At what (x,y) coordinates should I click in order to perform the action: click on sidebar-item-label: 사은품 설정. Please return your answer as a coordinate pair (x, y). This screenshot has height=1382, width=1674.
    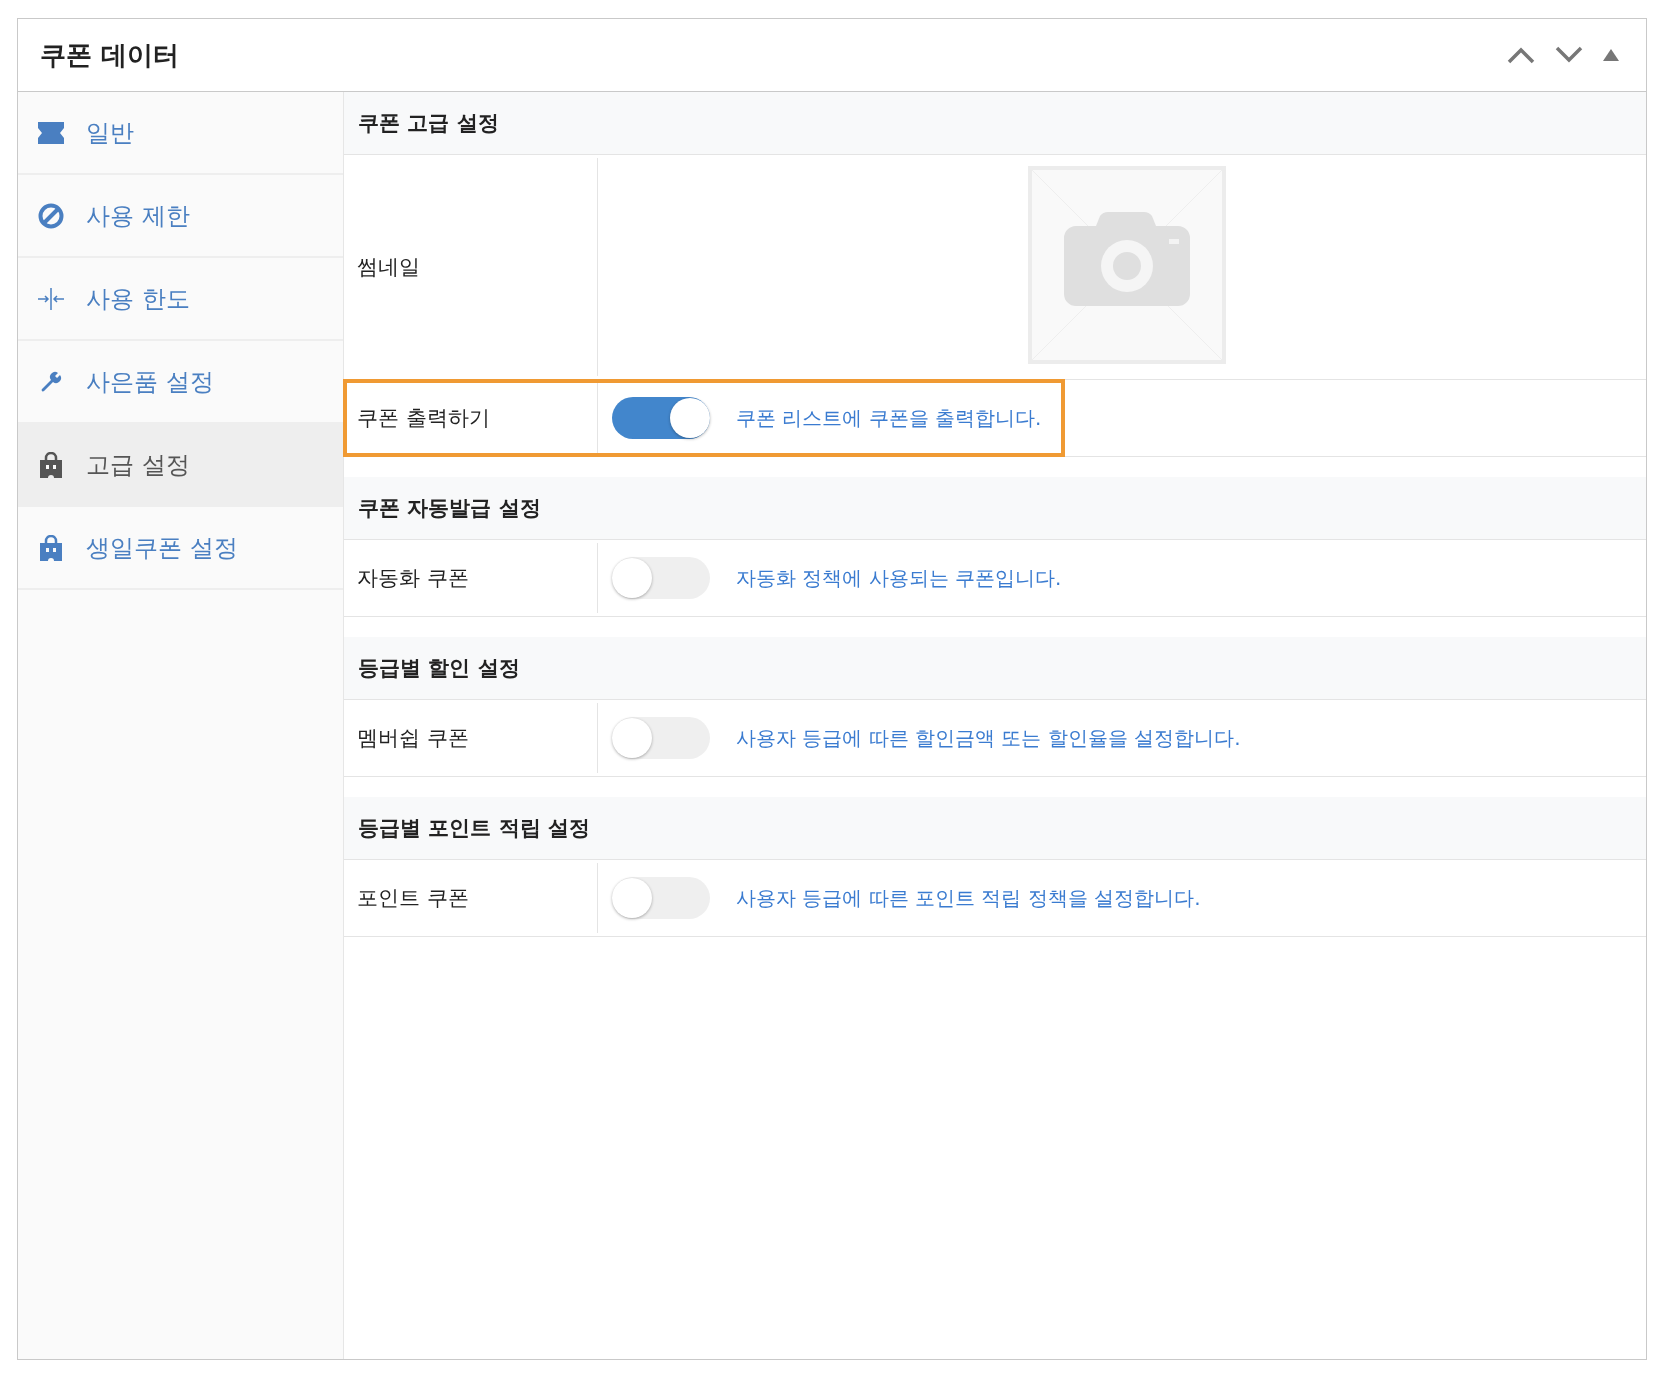
    Looking at the image, I should click on (150, 382).